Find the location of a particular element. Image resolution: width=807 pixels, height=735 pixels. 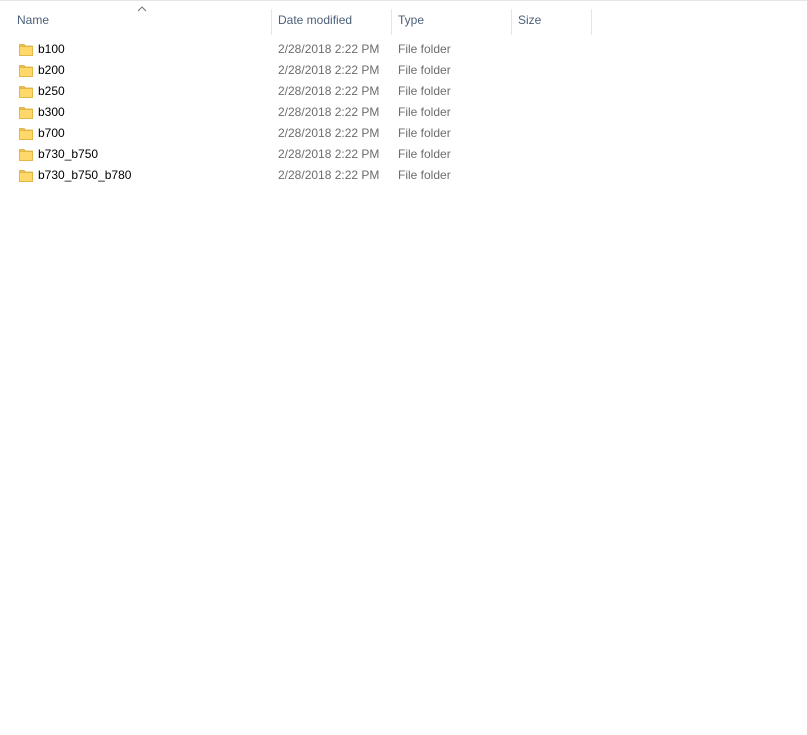

column-header-name: Name is located at coordinates (141, 18).